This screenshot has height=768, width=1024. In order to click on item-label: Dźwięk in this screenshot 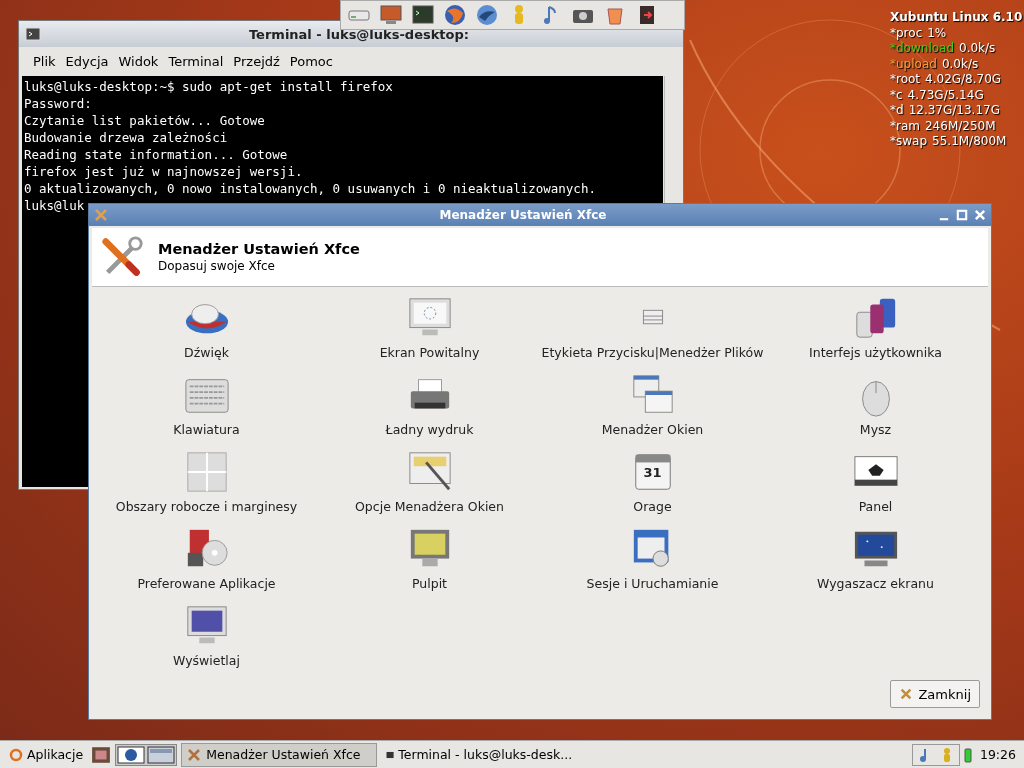, I will do `click(206, 352)`.